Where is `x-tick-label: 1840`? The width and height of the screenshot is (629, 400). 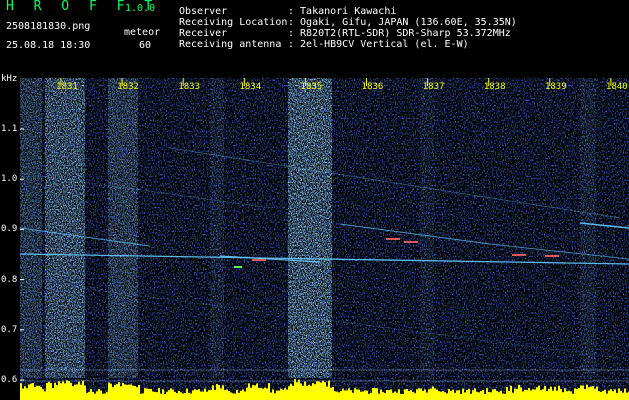
x-tick-label: 1840 is located at coordinates (617, 87).